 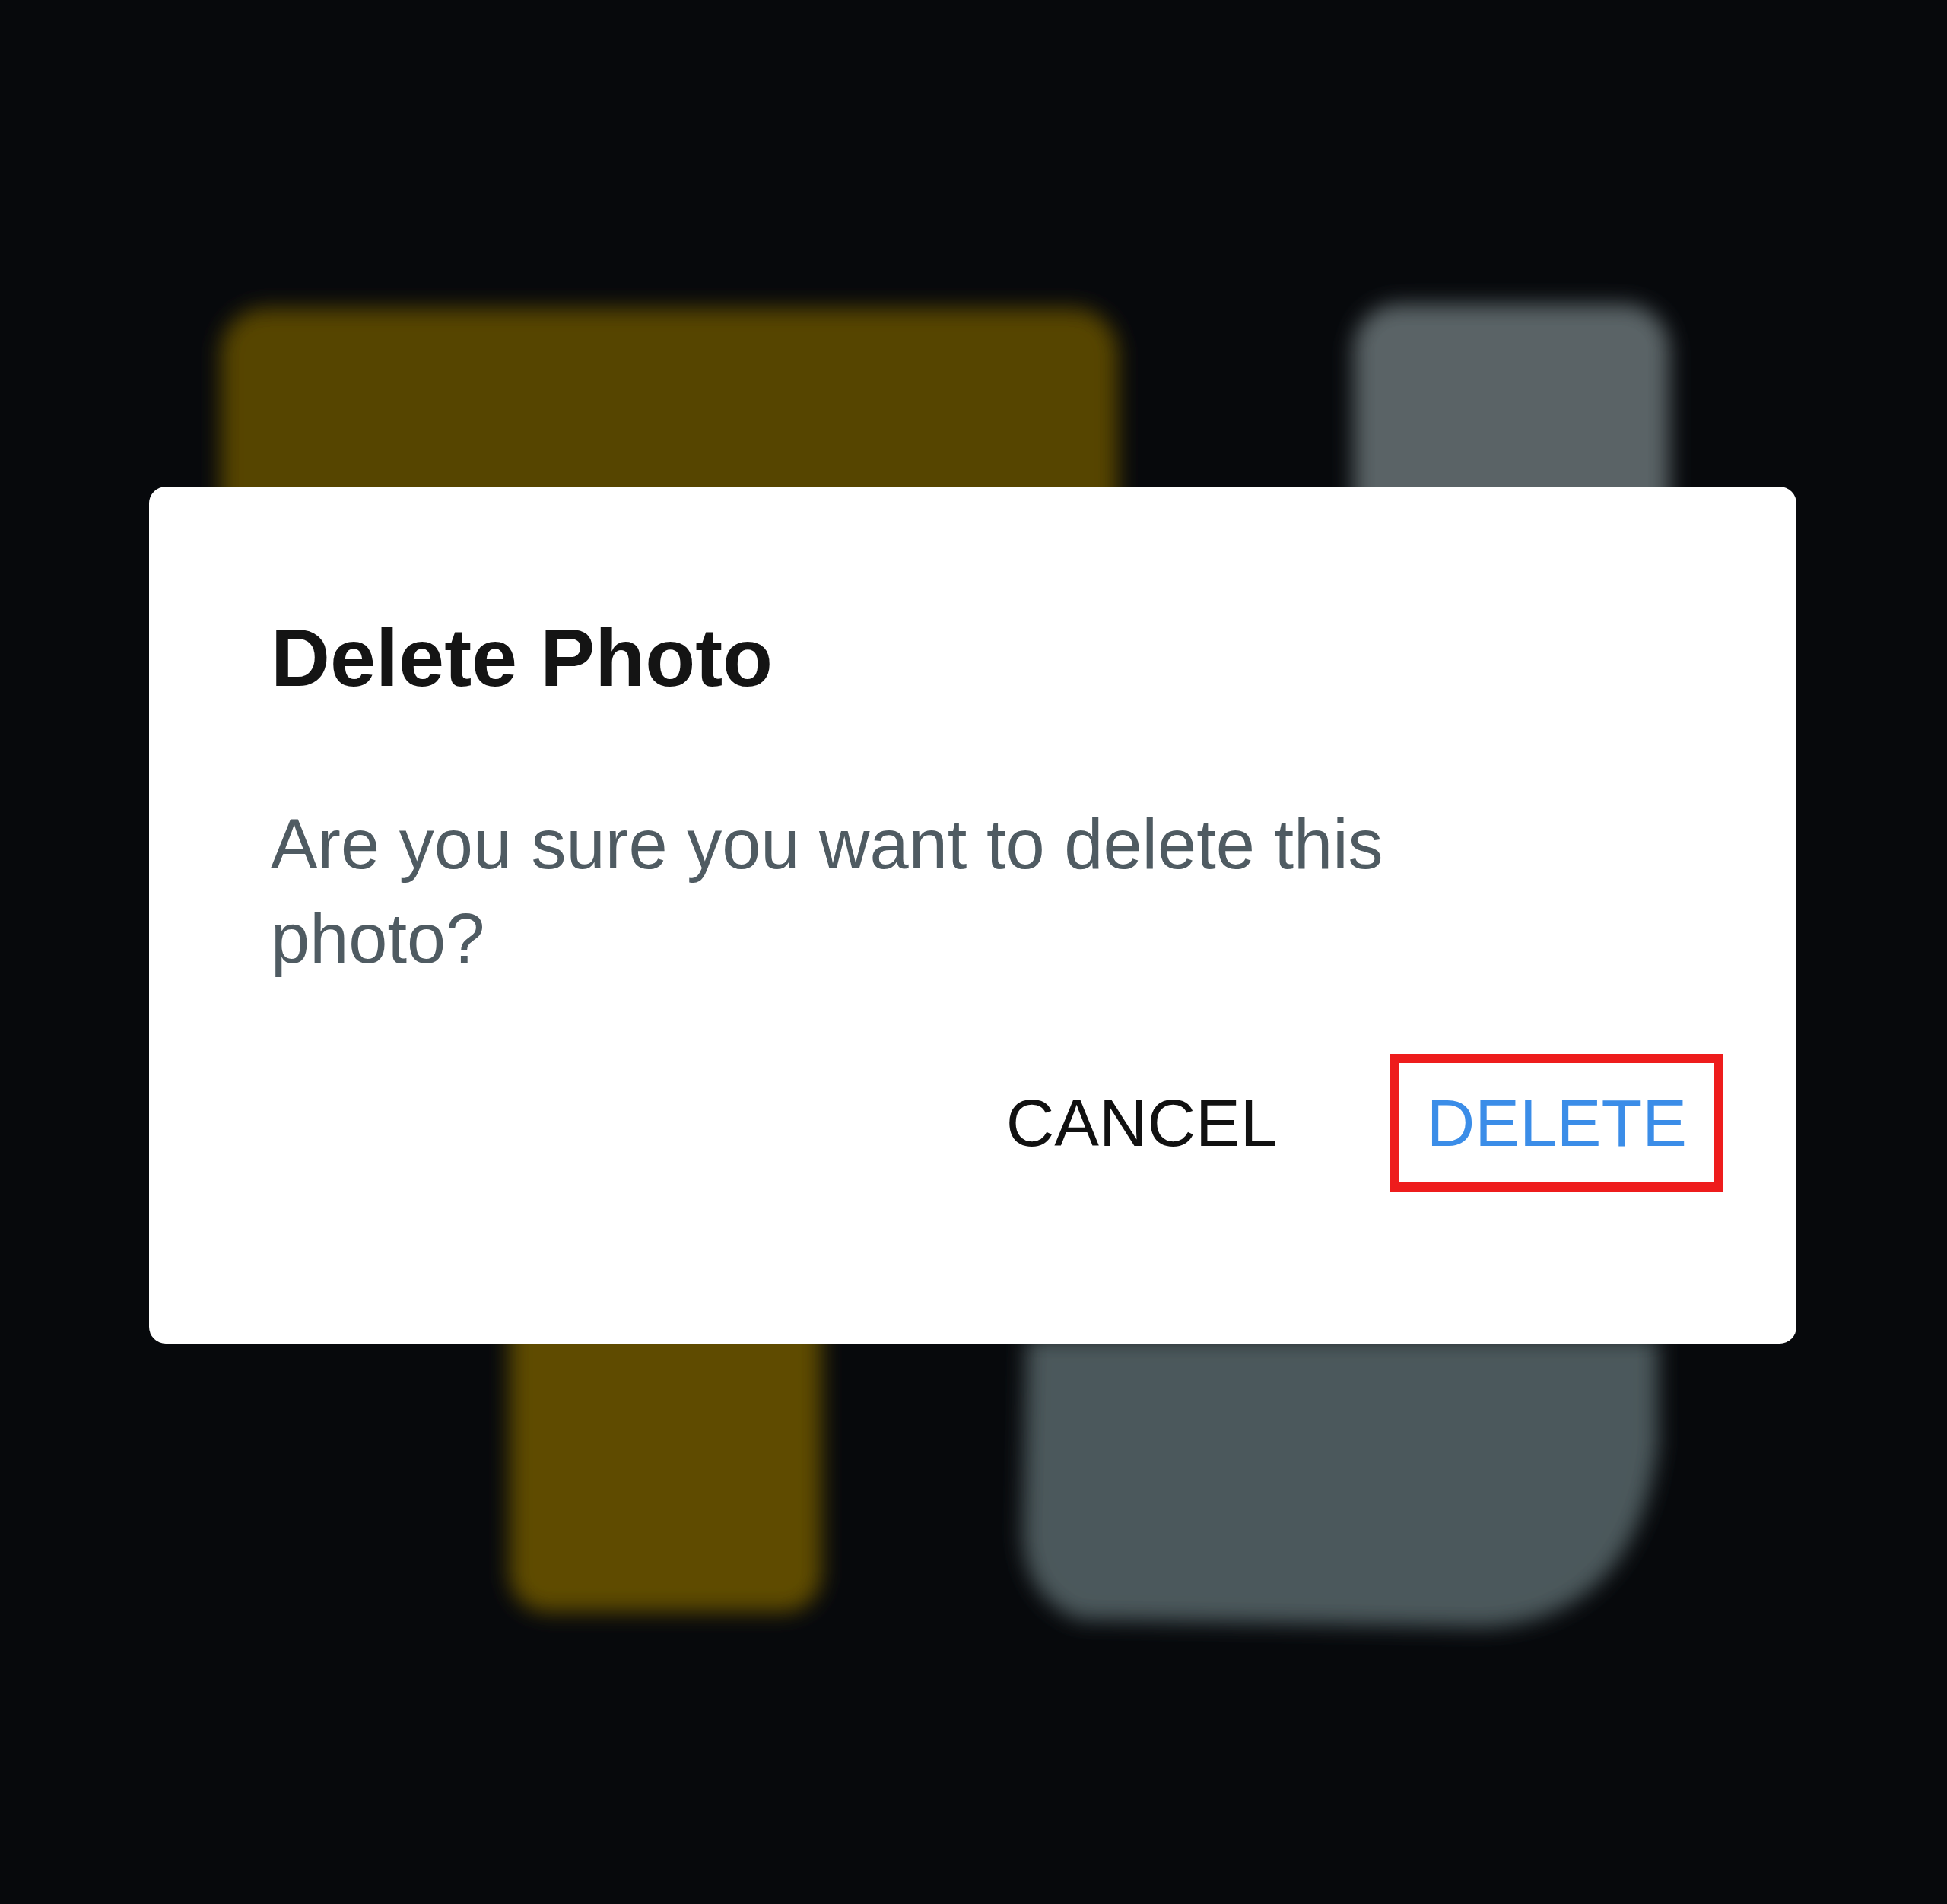 I want to click on cancel-button: CANCEL, so click(x=1141, y=1122).